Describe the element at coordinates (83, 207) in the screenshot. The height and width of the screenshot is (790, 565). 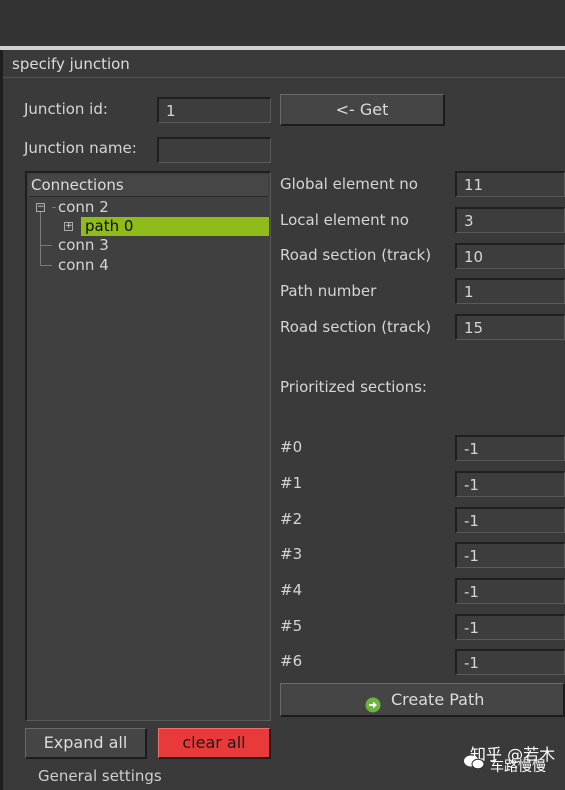
I see `tree-node-conn-2: conn 2` at that location.